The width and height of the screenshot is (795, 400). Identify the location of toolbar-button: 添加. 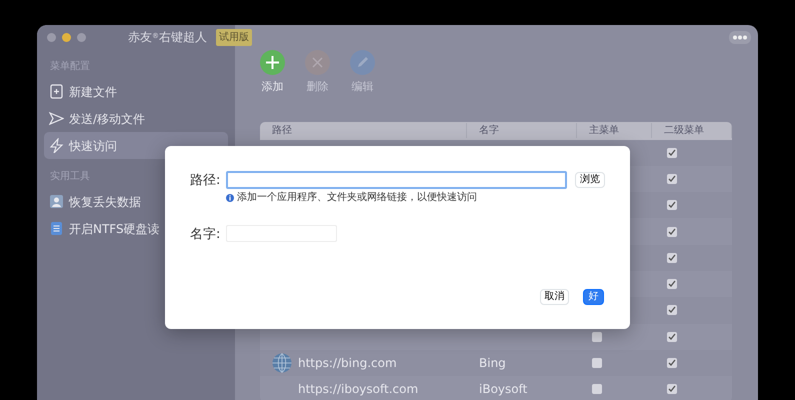
(272, 73).